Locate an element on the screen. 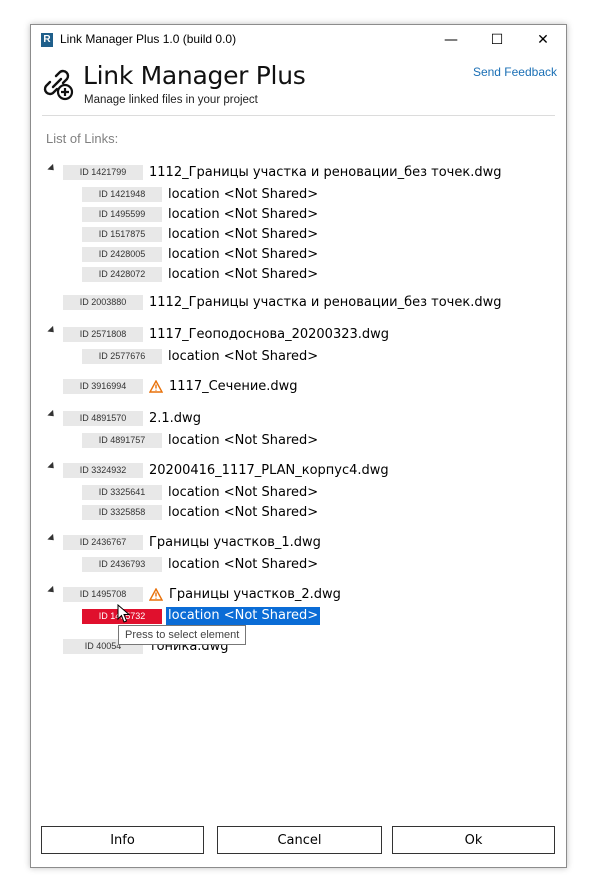  instance-row: ID 1517875 location <Not Shared> is located at coordinates (200, 234).